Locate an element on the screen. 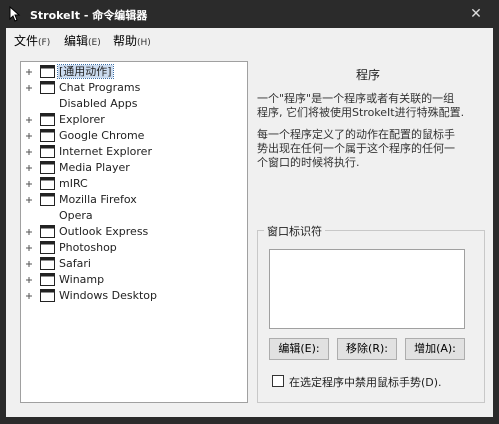 This screenshot has height=424, width=499. tree-item: Mozilla Firefox is located at coordinates (134, 200).